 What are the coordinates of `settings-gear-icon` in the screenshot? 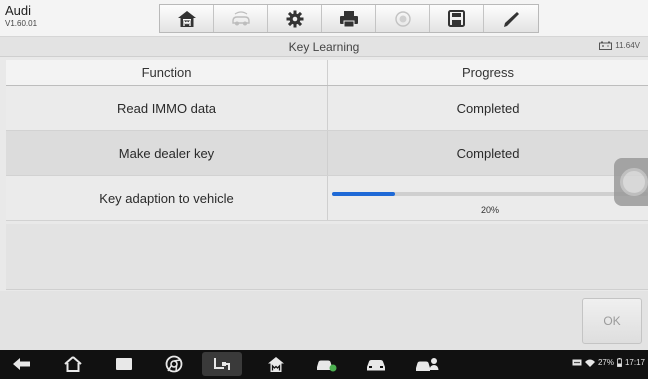 It's located at (294, 18).